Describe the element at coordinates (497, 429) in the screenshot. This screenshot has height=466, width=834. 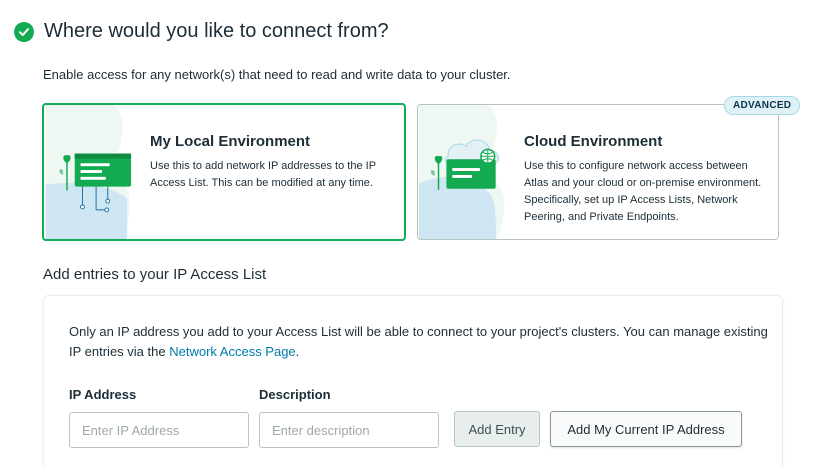
I see `add-entry-button: Add Entry` at that location.